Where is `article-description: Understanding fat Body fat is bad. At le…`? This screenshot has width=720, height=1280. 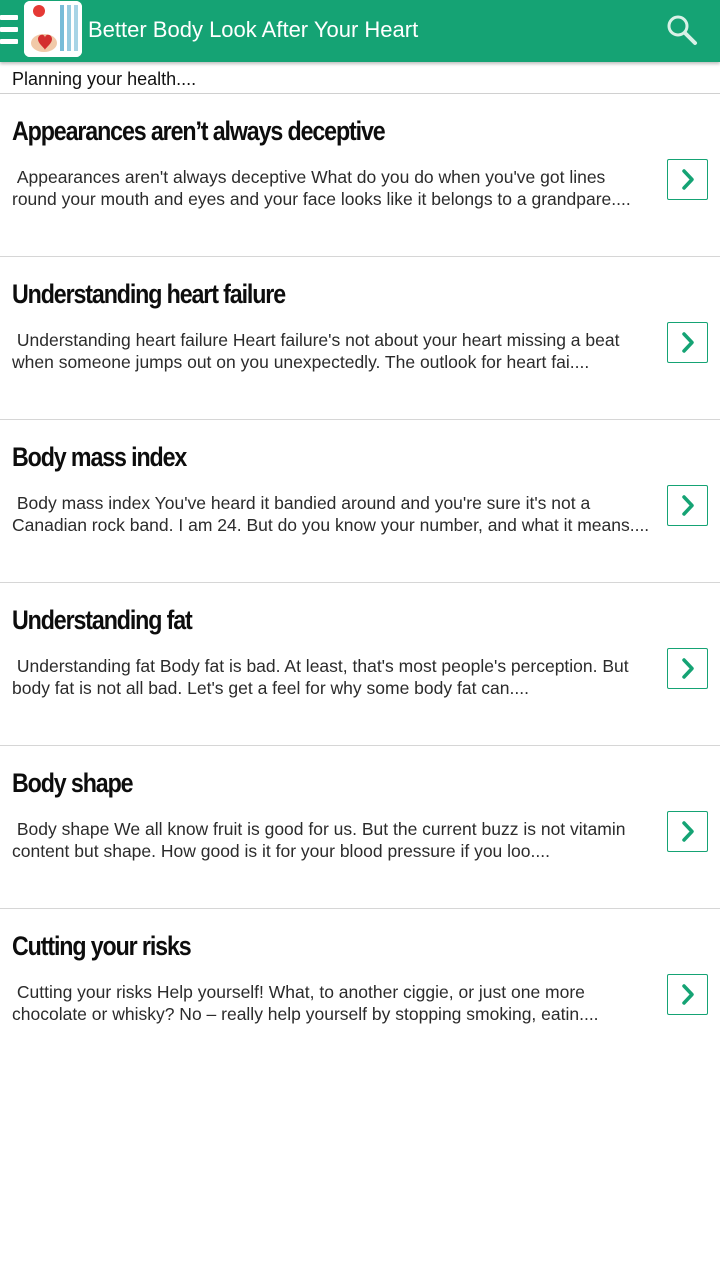
article-description: Understanding fat Body fat is bad. At le… is located at coordinates (323, 677).